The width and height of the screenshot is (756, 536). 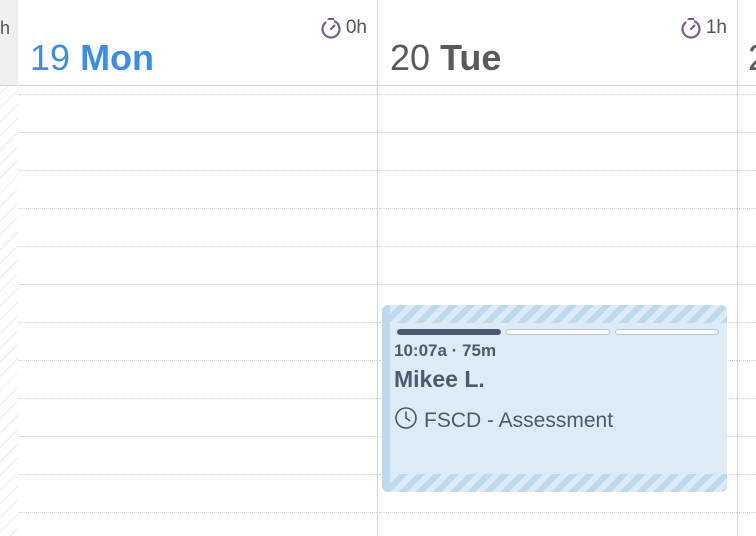 What do you see at coordinates (703, 28) in the screenshot?
I see `day-hours-tue: 1h` at bounding box center [703, 28].